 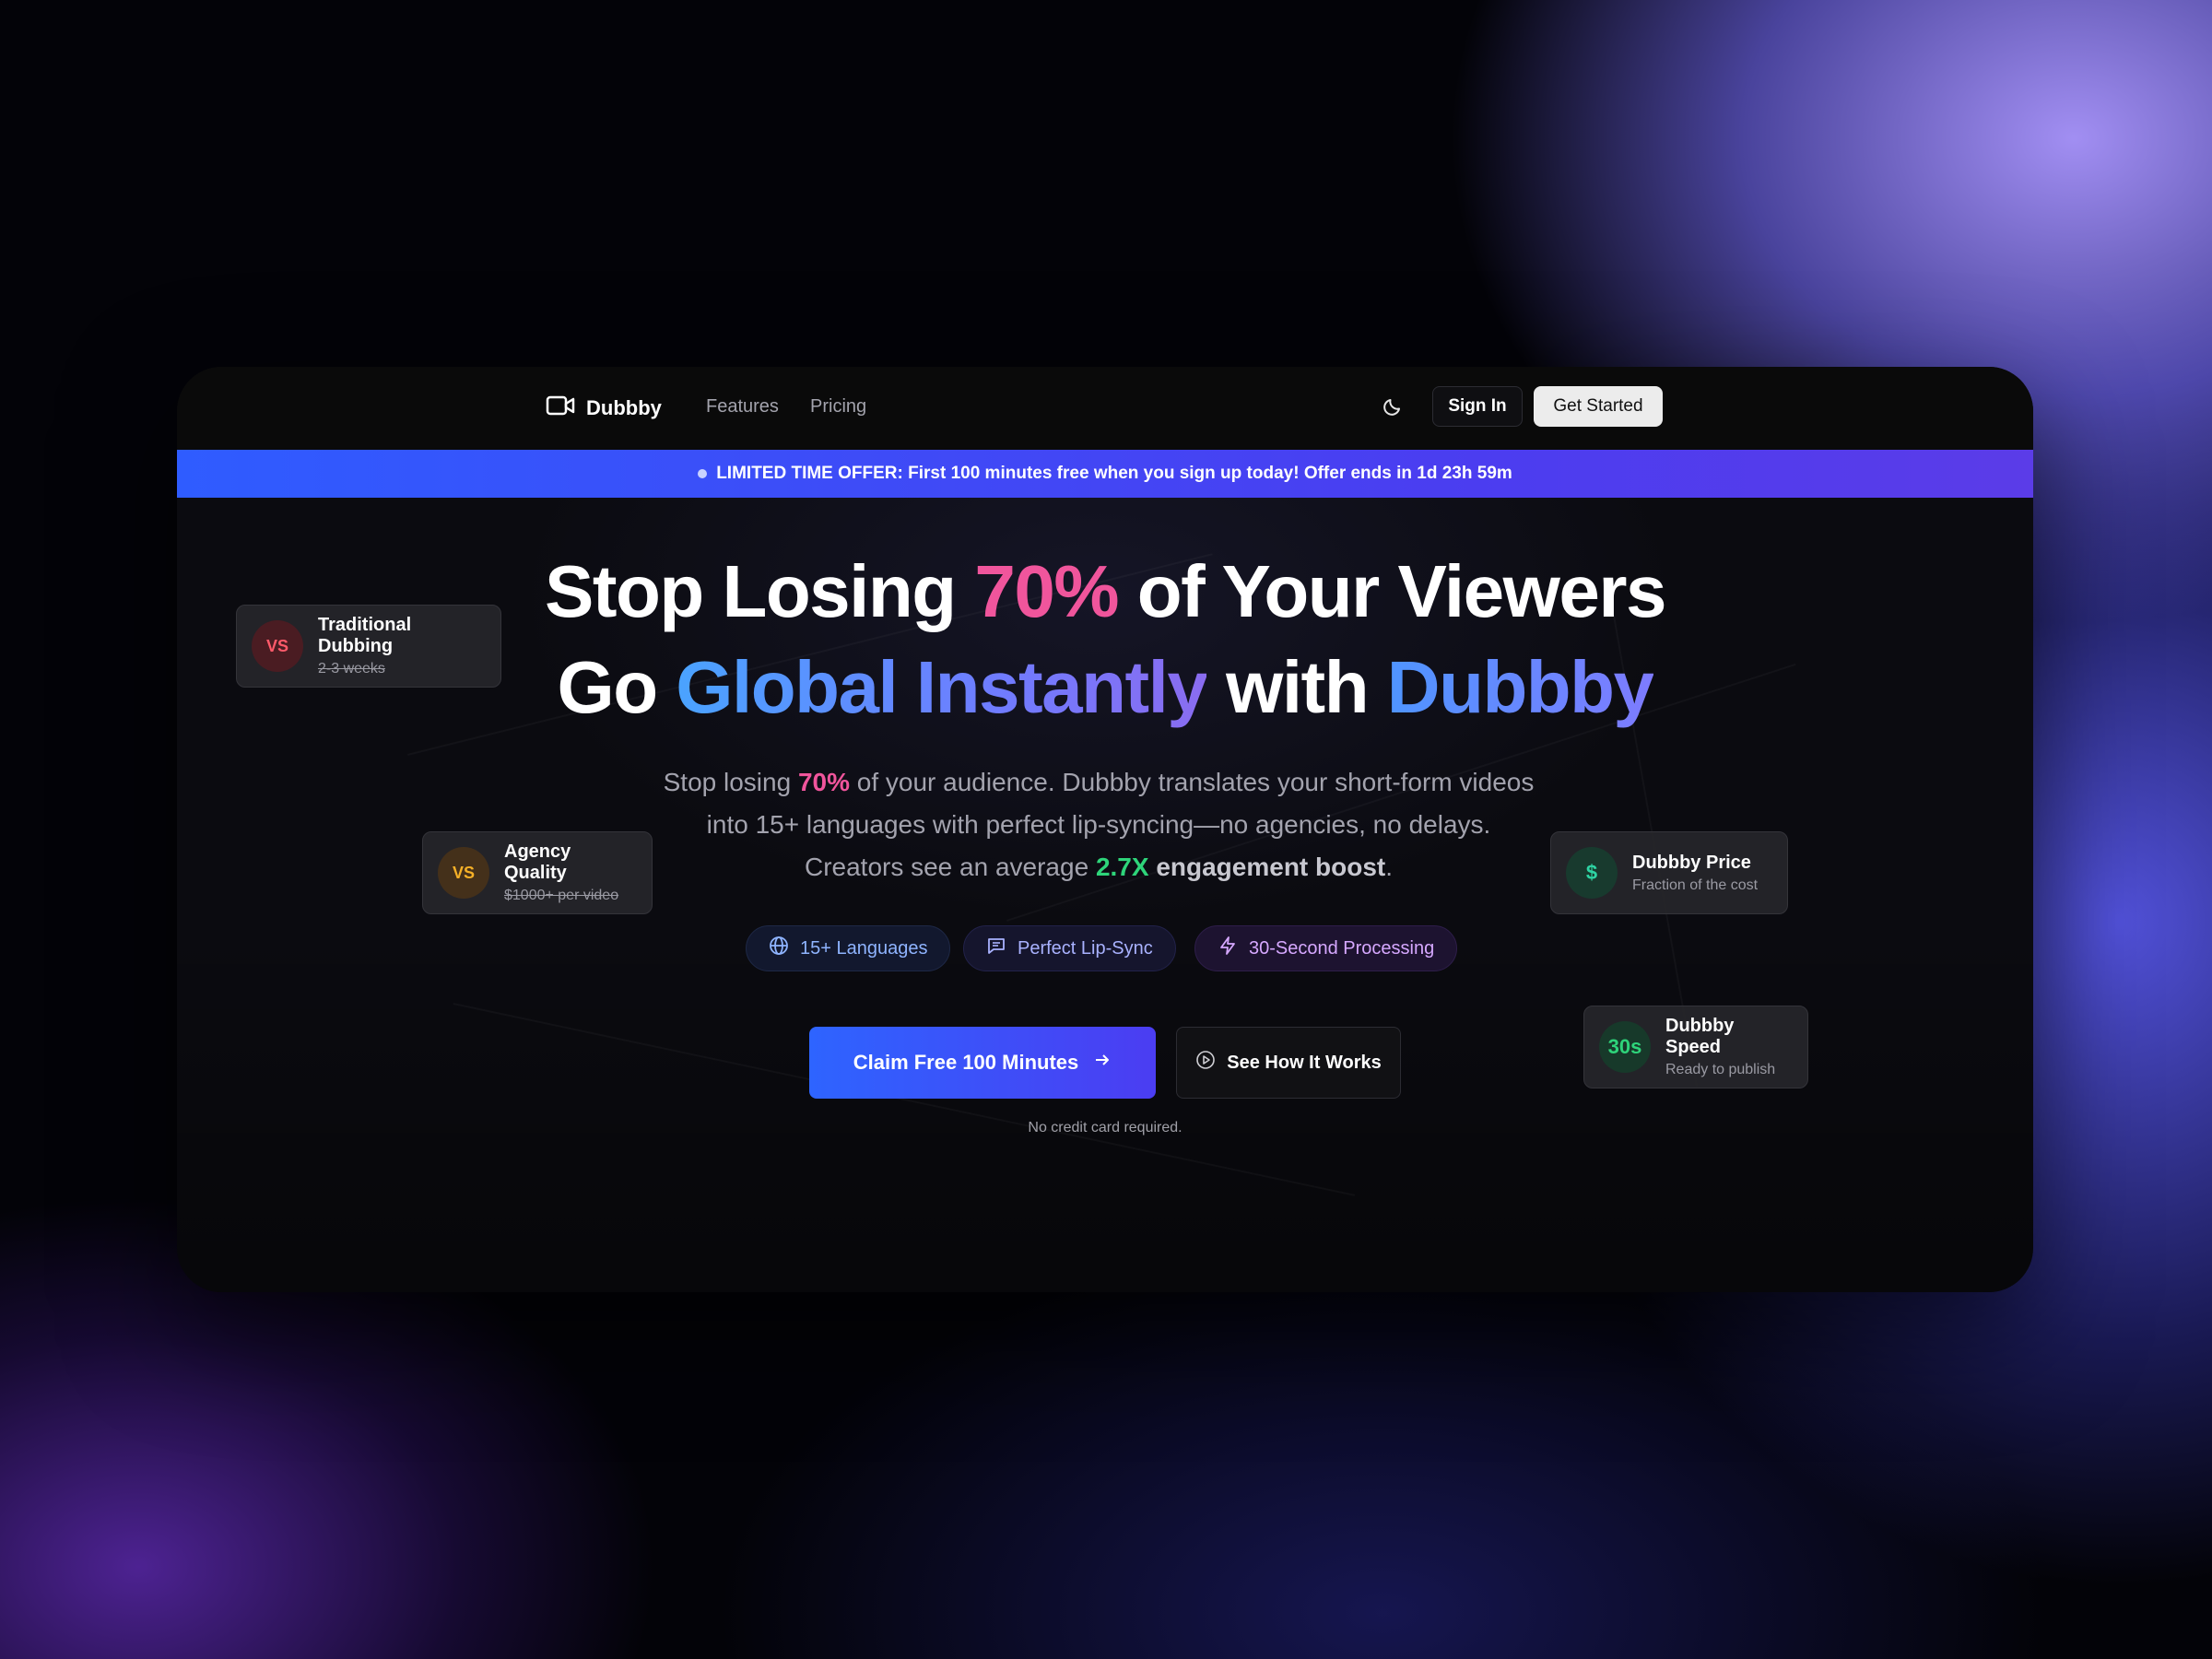 I want to click on feature-pill-lip-sync: Perfect Lip-Sync, so click(x=1069, y=948).